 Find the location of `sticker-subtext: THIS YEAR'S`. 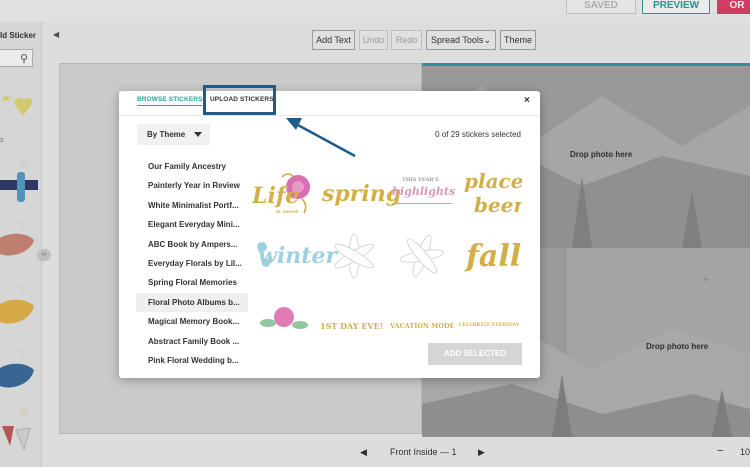

sticker-subtext: THIS YEAR'S is located at coordinates (420, 180).